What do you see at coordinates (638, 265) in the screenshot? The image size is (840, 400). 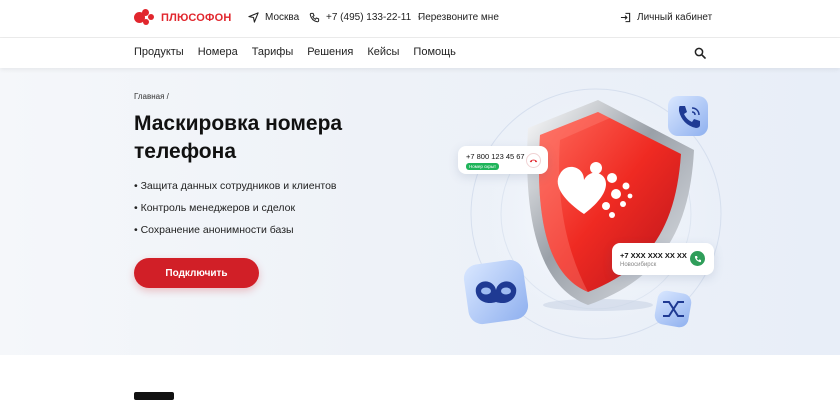 I see `outgoing-city: Новосибирск` at bounding box center [638, 265].